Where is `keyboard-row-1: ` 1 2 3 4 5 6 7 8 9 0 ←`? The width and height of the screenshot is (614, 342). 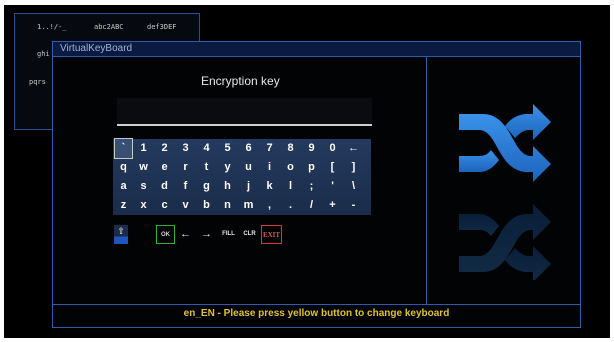 keyboard-row-1: ` 1 2 3 4 5 6 7 8 9 0 ← is located at coordinates (242, 148).